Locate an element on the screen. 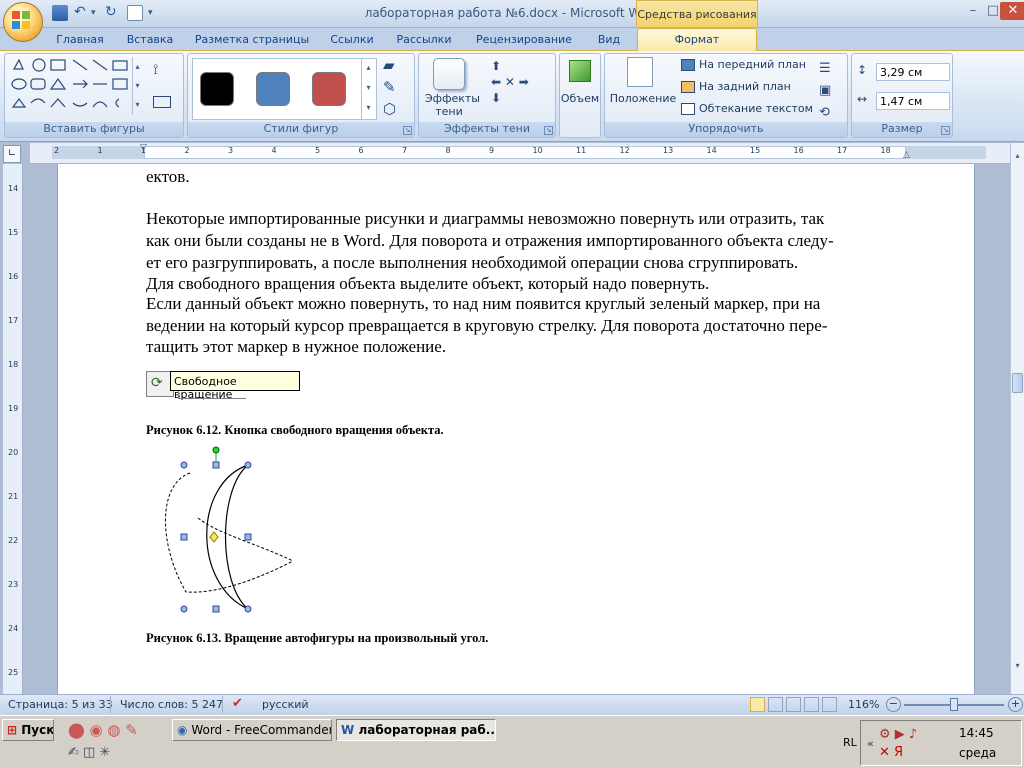  three-d-label: Объем is located at coordinates (580, 98).